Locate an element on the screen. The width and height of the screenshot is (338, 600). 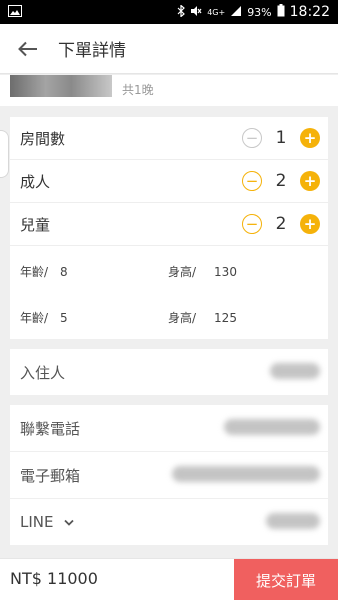
image-notification-icon is located at coordinates (15, 12).